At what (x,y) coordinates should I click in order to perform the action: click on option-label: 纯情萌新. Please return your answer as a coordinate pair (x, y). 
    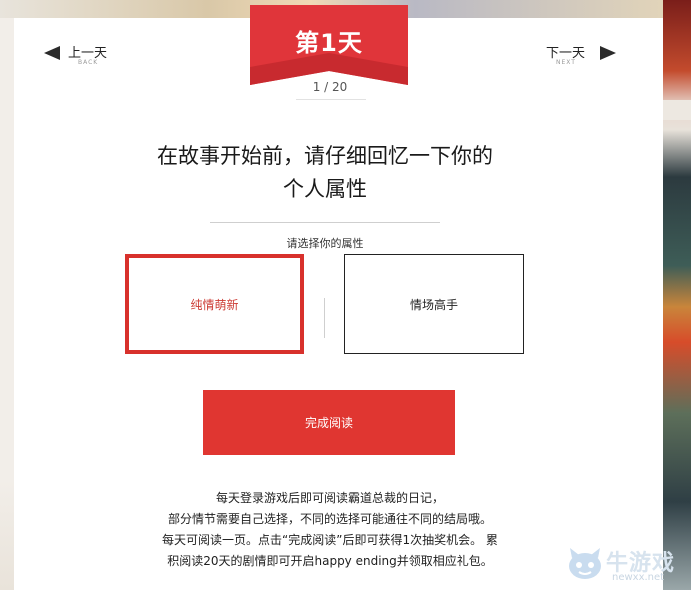
    Looking at the image, I should click on (214, 304).